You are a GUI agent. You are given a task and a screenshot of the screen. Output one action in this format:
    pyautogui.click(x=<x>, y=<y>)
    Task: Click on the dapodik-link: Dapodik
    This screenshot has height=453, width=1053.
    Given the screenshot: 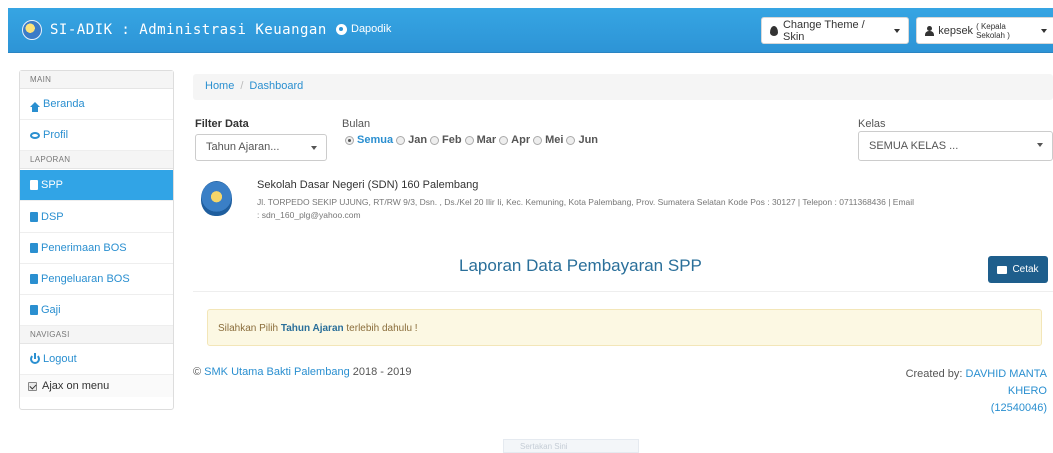 What is the action you would take?
    pyautogui.click(x=363, y=29)
    